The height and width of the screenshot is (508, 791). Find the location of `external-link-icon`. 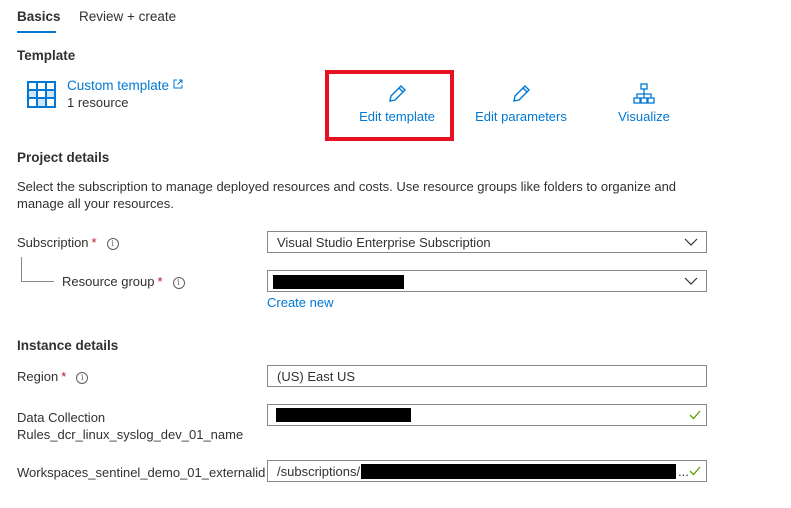

external-link-icon is located at coordinates (178, 84).